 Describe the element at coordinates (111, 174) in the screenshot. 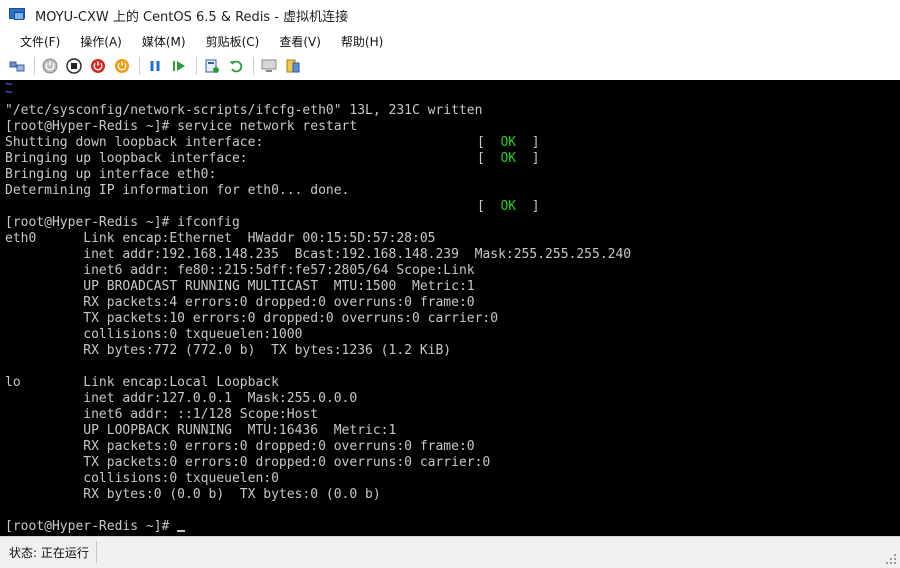

I see `terminal-line: Bringing up interface eth0:` at that location.